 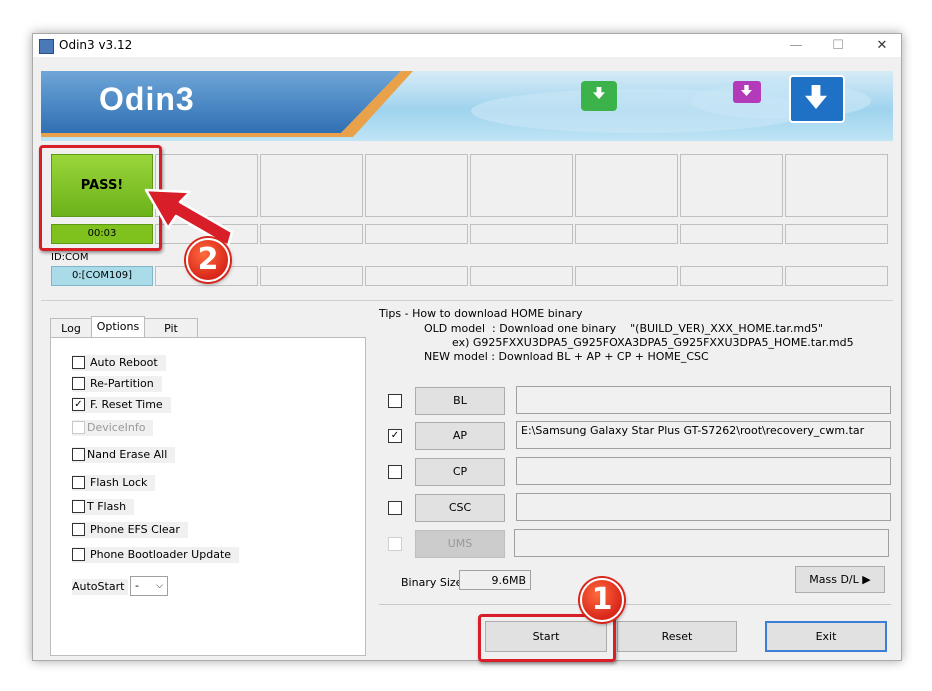 I want to click on option-f-reset-time: ✓ F. Reset Time, so click(x=121, y=405).